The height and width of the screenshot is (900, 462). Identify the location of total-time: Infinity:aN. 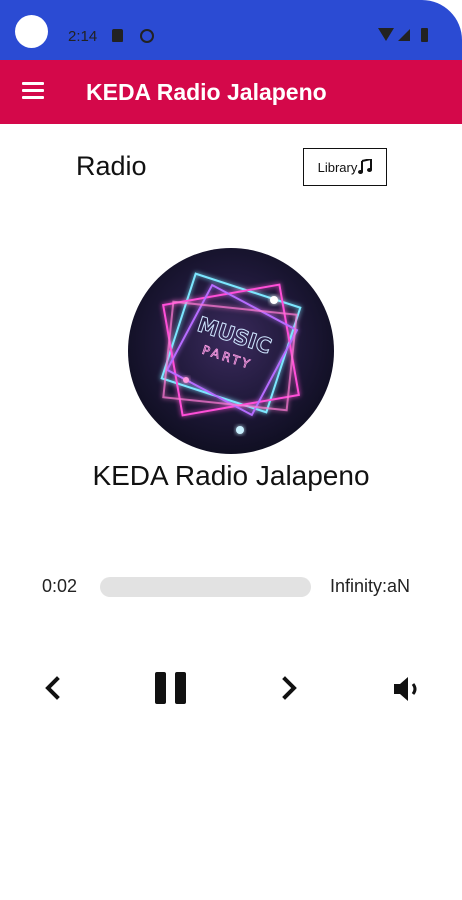
(370, 586).